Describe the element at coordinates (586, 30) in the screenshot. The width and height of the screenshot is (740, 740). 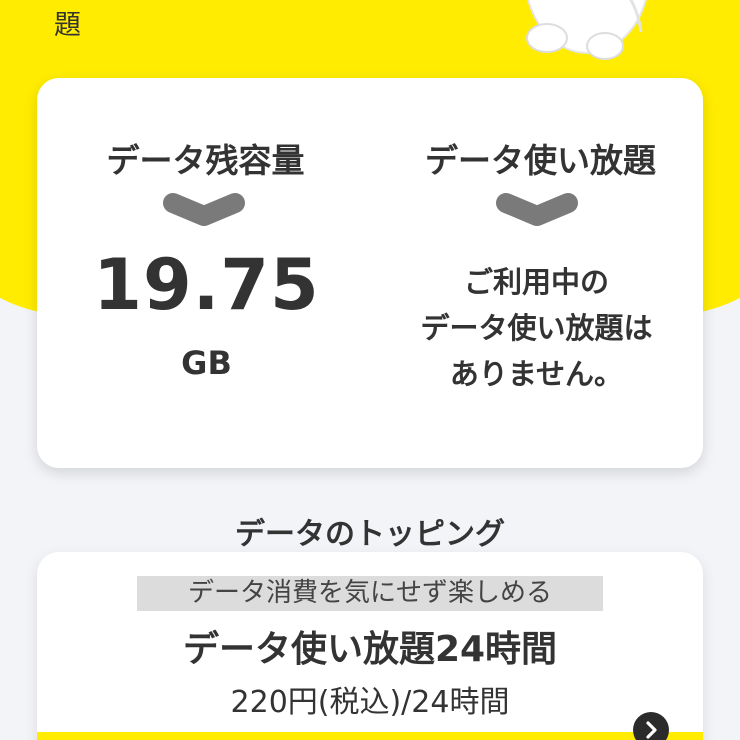
I see `mascot-character` at that location.